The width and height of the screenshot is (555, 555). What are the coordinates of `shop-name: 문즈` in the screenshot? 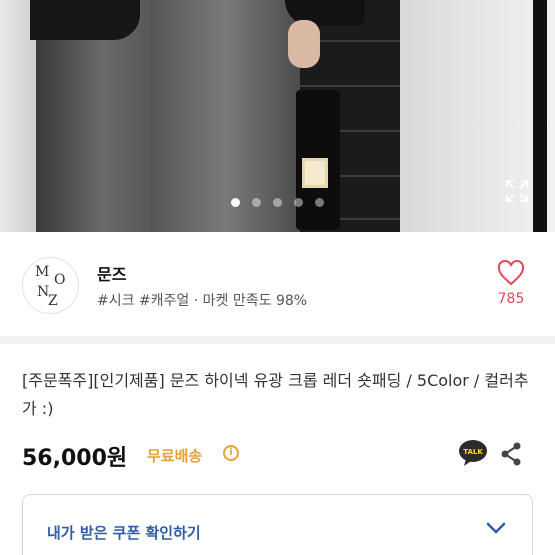 It's located at (111, 273).